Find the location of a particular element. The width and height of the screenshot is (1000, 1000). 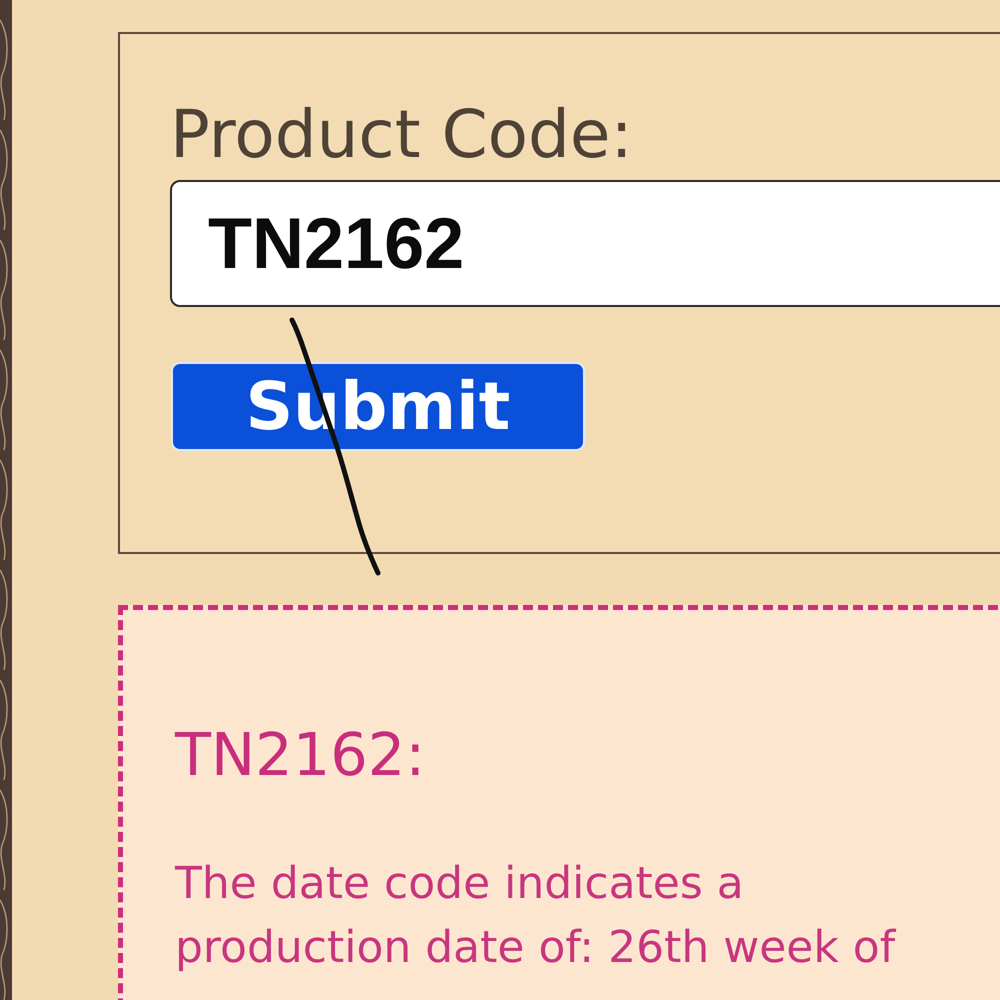

result-text: The date code indicates a production date of: 26th week of is located at coordinates (536, 916).